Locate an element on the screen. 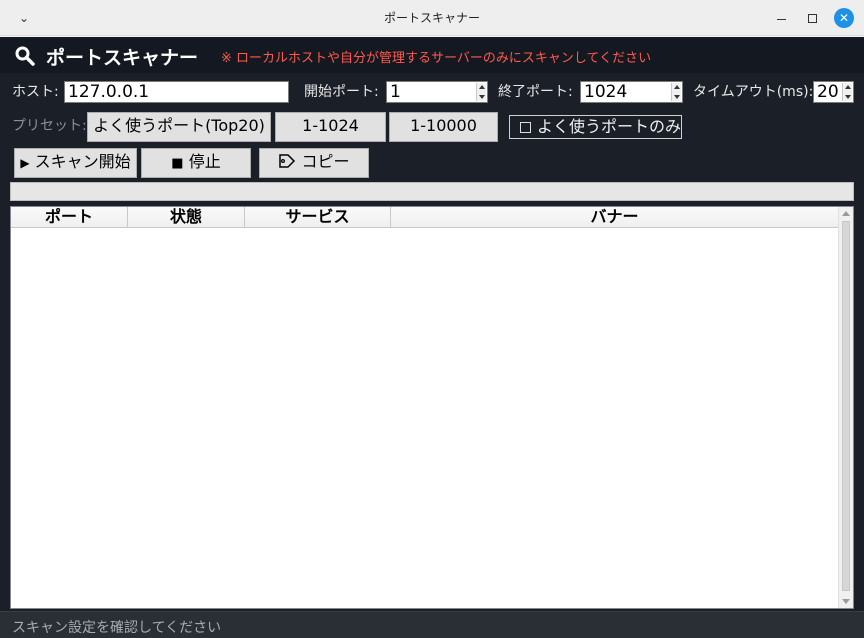 This screenshot has height=638, width=864. preset-1-1024-button: 1-1024 is located at coordinates (330, 127).